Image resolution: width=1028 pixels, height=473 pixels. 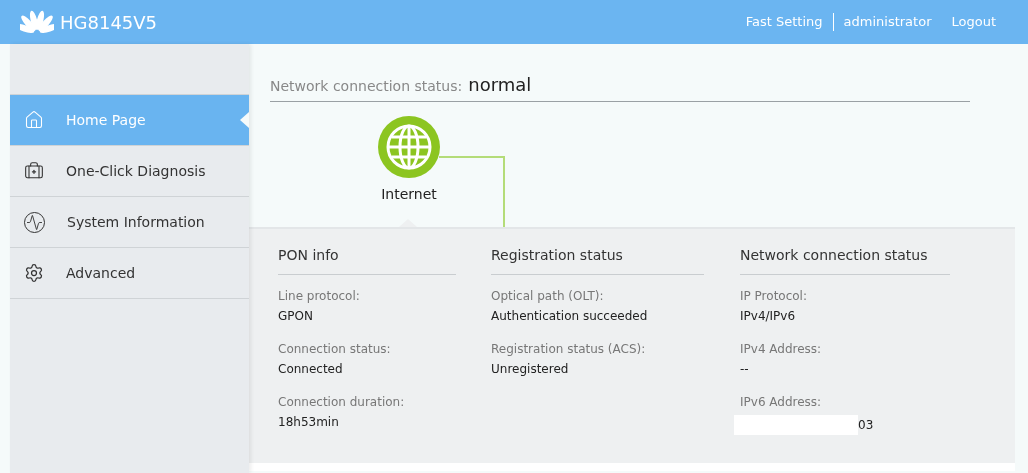 I want to click on field-label: Optical path (OLT):, so click(x=548, y=296).